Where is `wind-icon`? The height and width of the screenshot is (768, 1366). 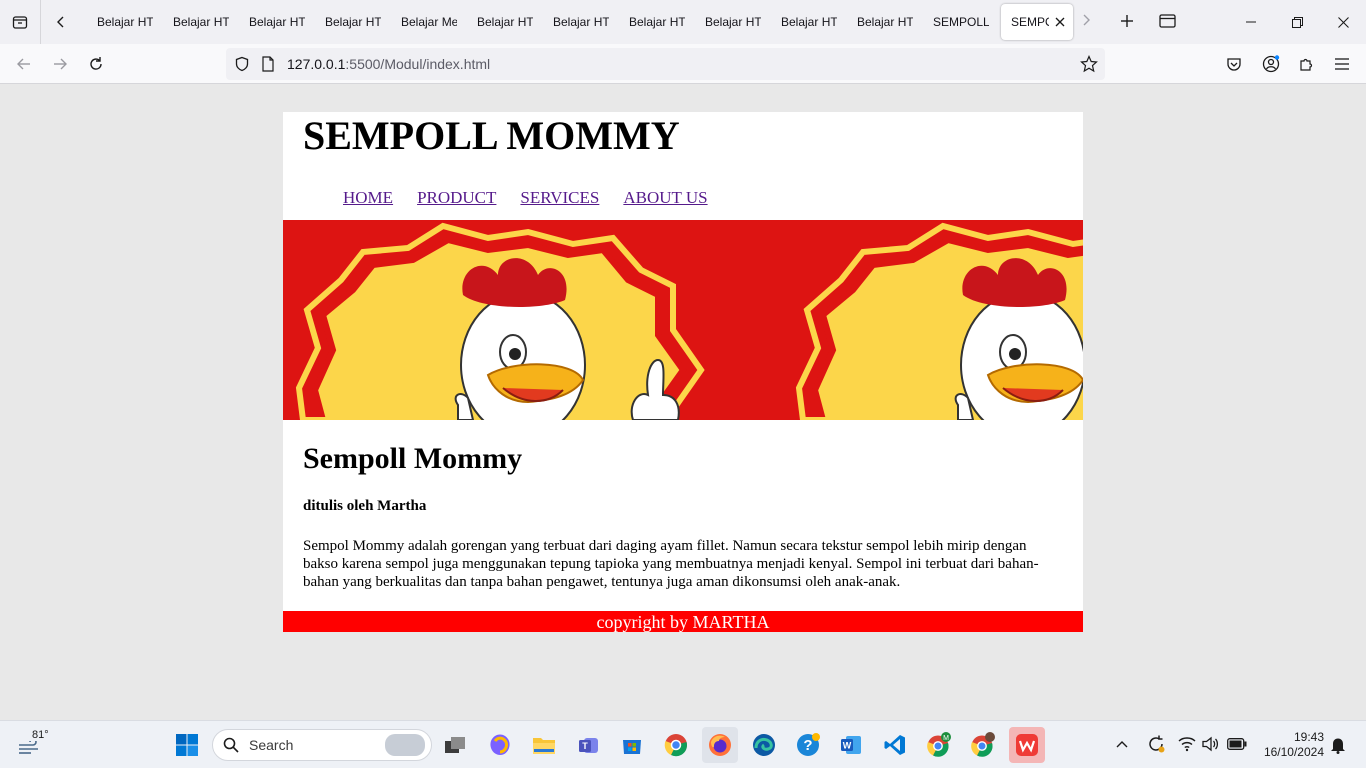
wind-icon is located at coordinates (28, 747).